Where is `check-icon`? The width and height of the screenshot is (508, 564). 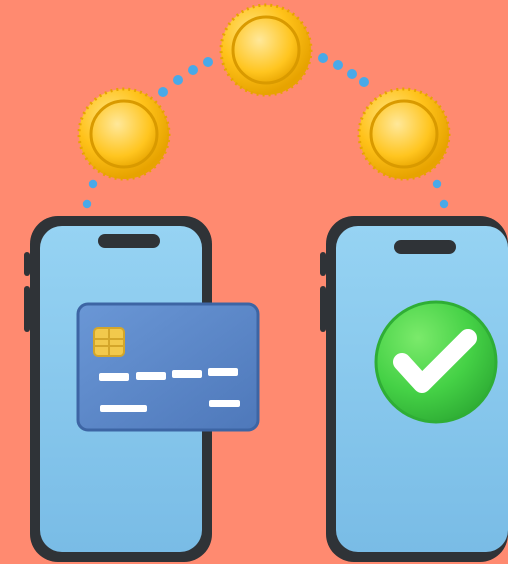 check-icon is located at coordinates (436, 362).